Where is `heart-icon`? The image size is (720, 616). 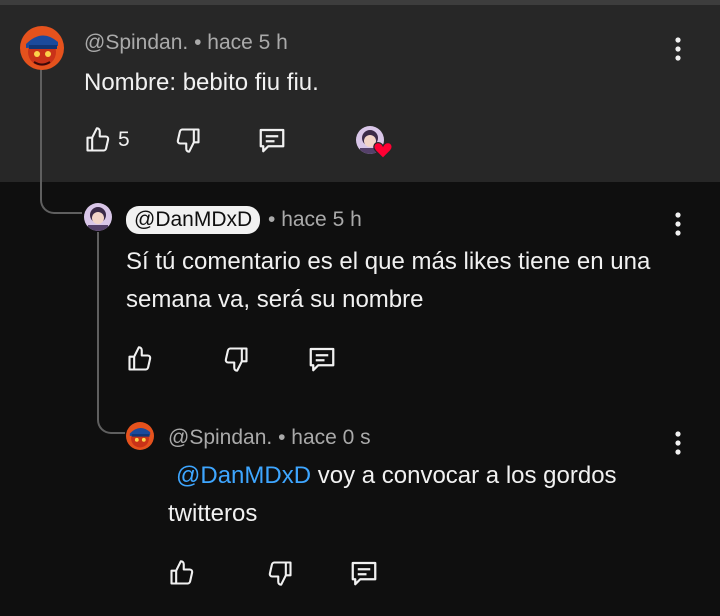 heart-icon is located at coordinates (383, 151).